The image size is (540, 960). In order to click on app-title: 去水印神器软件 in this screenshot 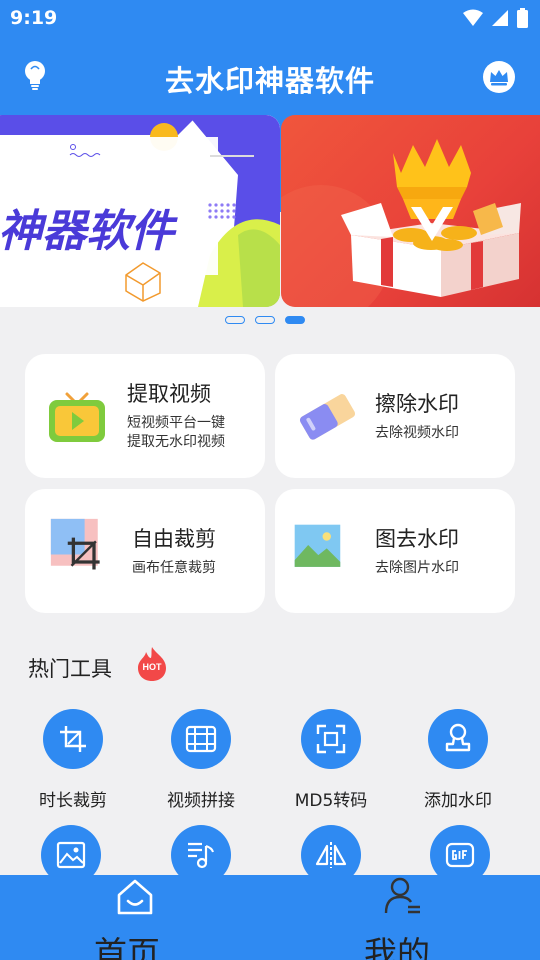, I will do `click(269, 81)`.